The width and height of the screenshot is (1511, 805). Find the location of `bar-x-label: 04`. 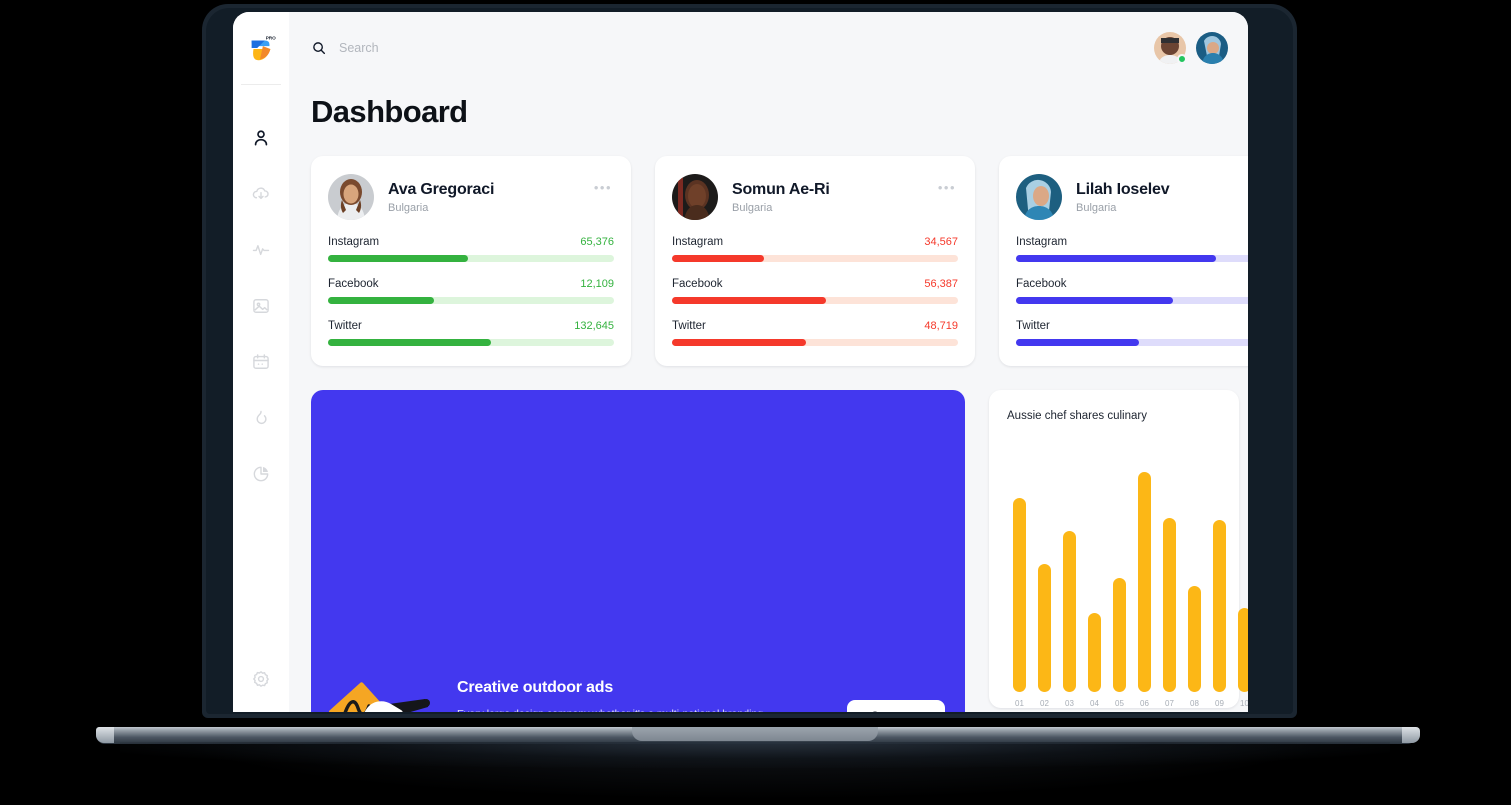

bar-x-label: 04 is located at coordinates (1094, 703).